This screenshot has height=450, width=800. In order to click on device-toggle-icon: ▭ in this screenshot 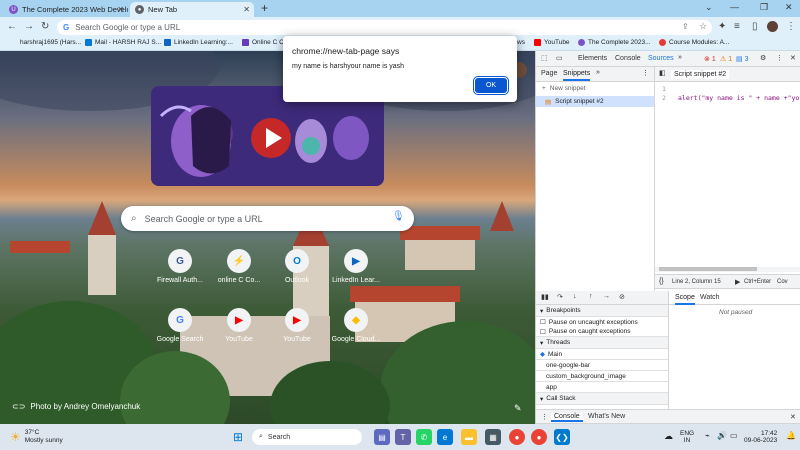, I will do `click(559, 58)`.